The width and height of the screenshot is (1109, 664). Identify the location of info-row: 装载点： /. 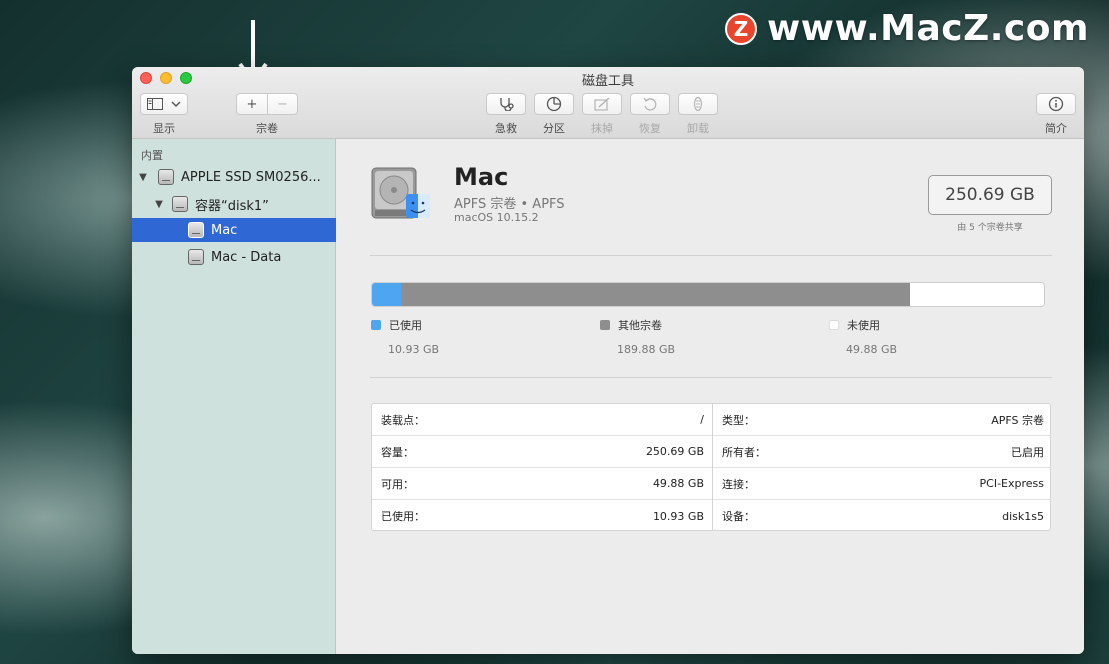
(542, 420).